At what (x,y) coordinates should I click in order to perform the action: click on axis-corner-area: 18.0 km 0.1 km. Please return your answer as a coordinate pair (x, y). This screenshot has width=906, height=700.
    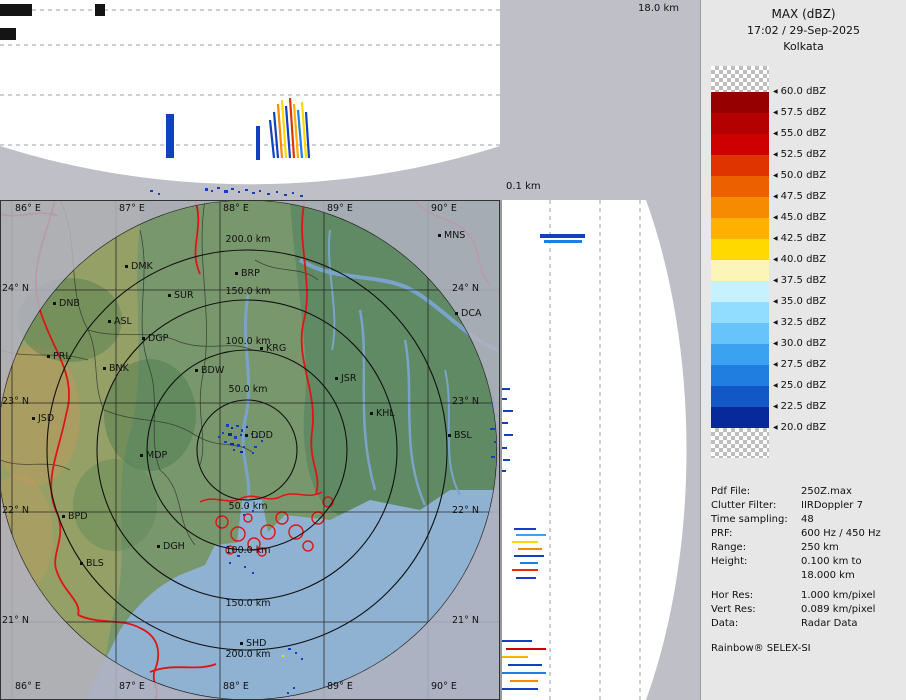
    Looking at the image, I should click on (600, 100).